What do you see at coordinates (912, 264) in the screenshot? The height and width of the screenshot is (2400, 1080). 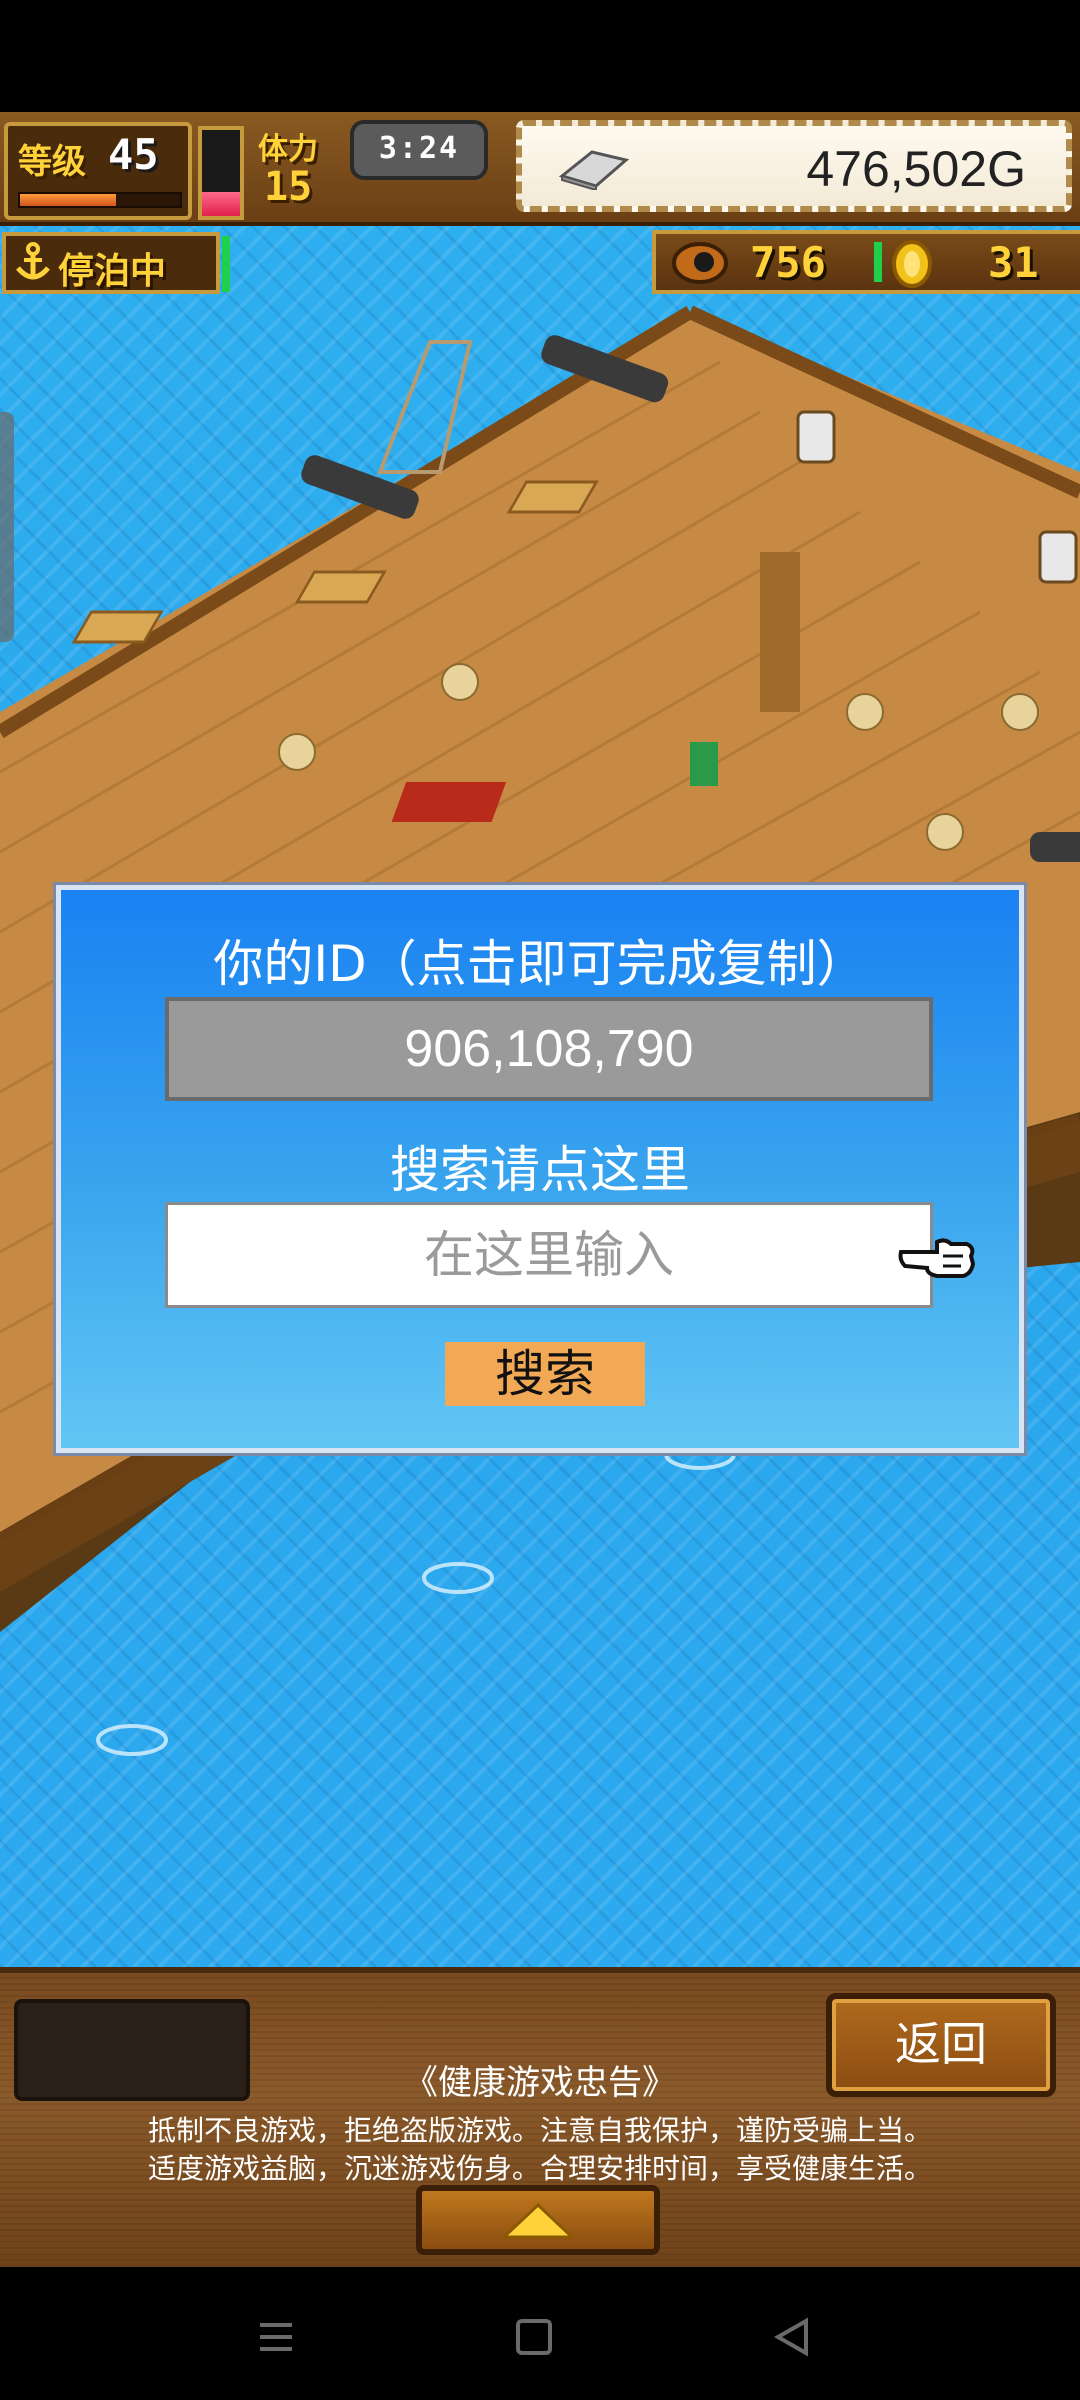 I see `gold-medal-icon` at bounding box center [912, 264].